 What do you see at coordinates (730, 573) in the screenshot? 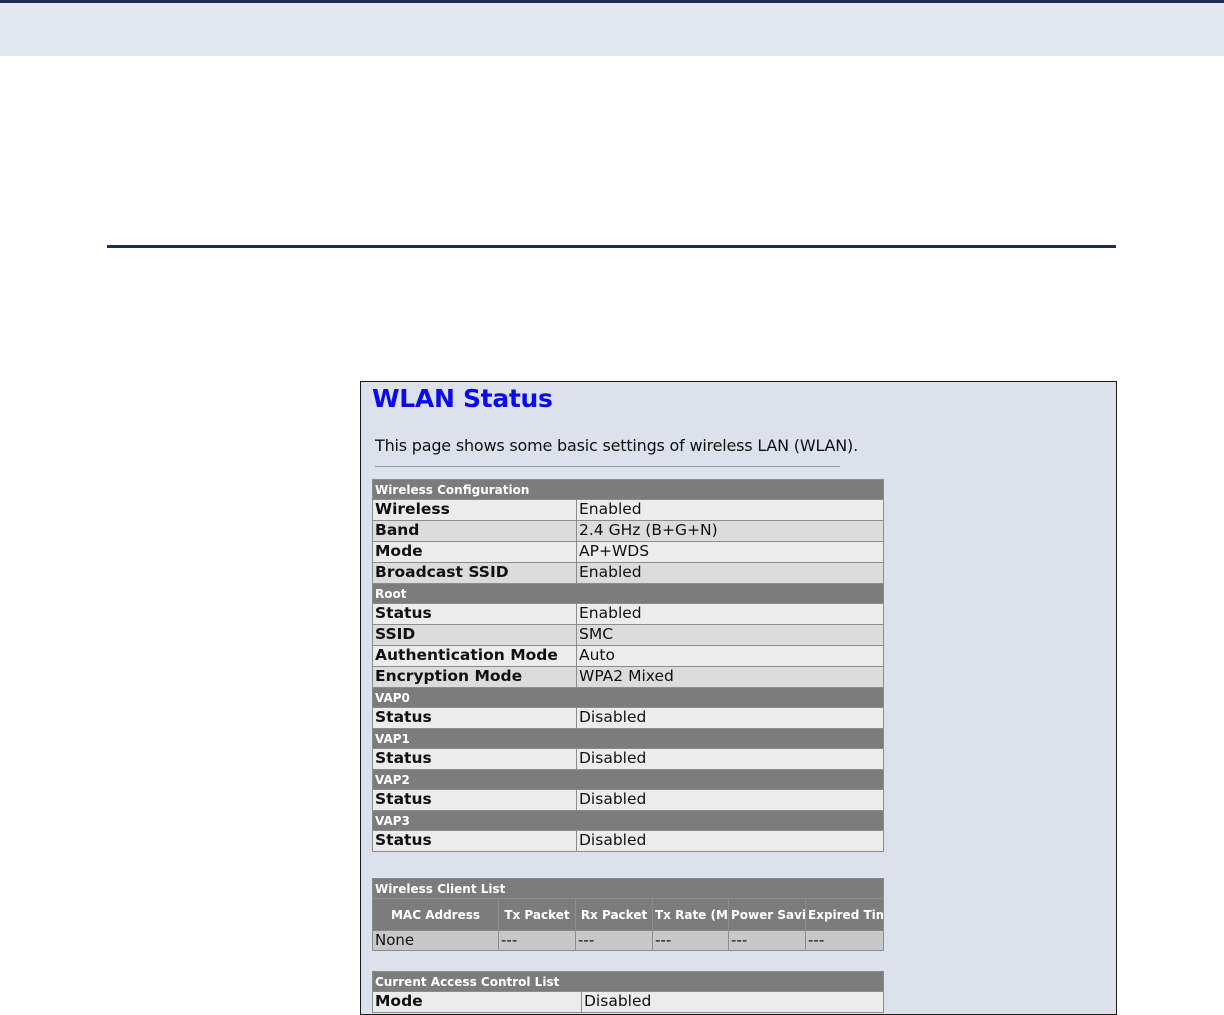
I see `row-value-broadcast-ssid: Enabled` at bounding box center [730, 573].